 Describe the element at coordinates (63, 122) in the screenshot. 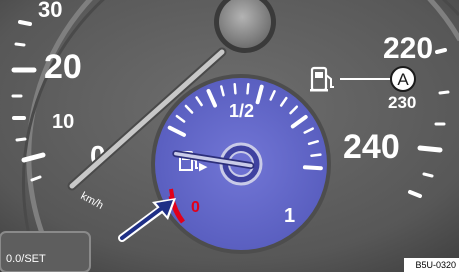

I see `speed-label-10: 10` at that location.